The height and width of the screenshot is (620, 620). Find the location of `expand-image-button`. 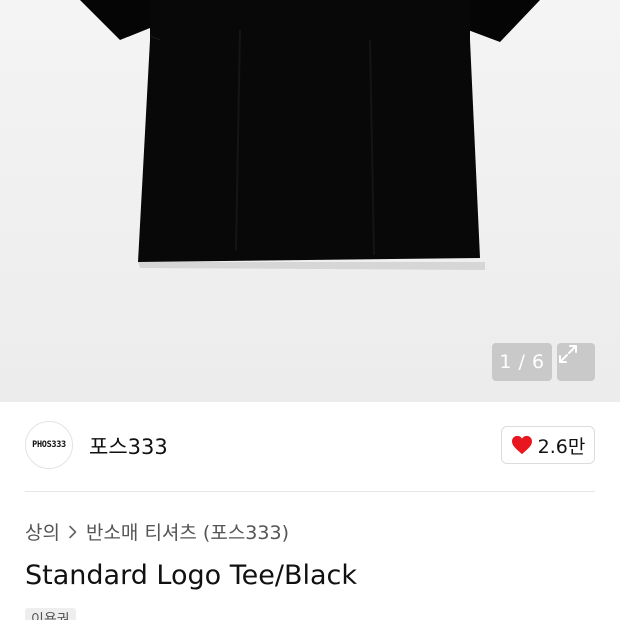

expand-image-button is located at coordinates (576, 362).